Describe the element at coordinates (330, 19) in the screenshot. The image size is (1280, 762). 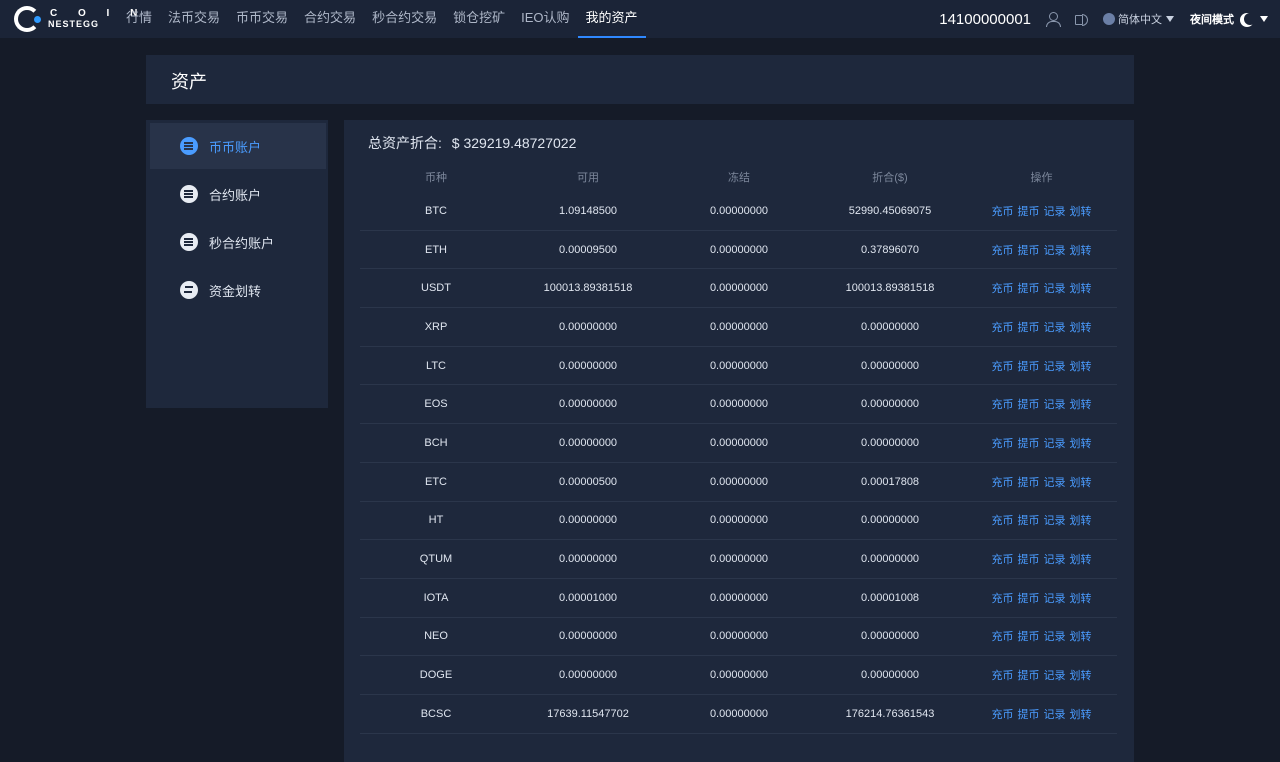
I see `nav-item-3: 合约交易` at that location.